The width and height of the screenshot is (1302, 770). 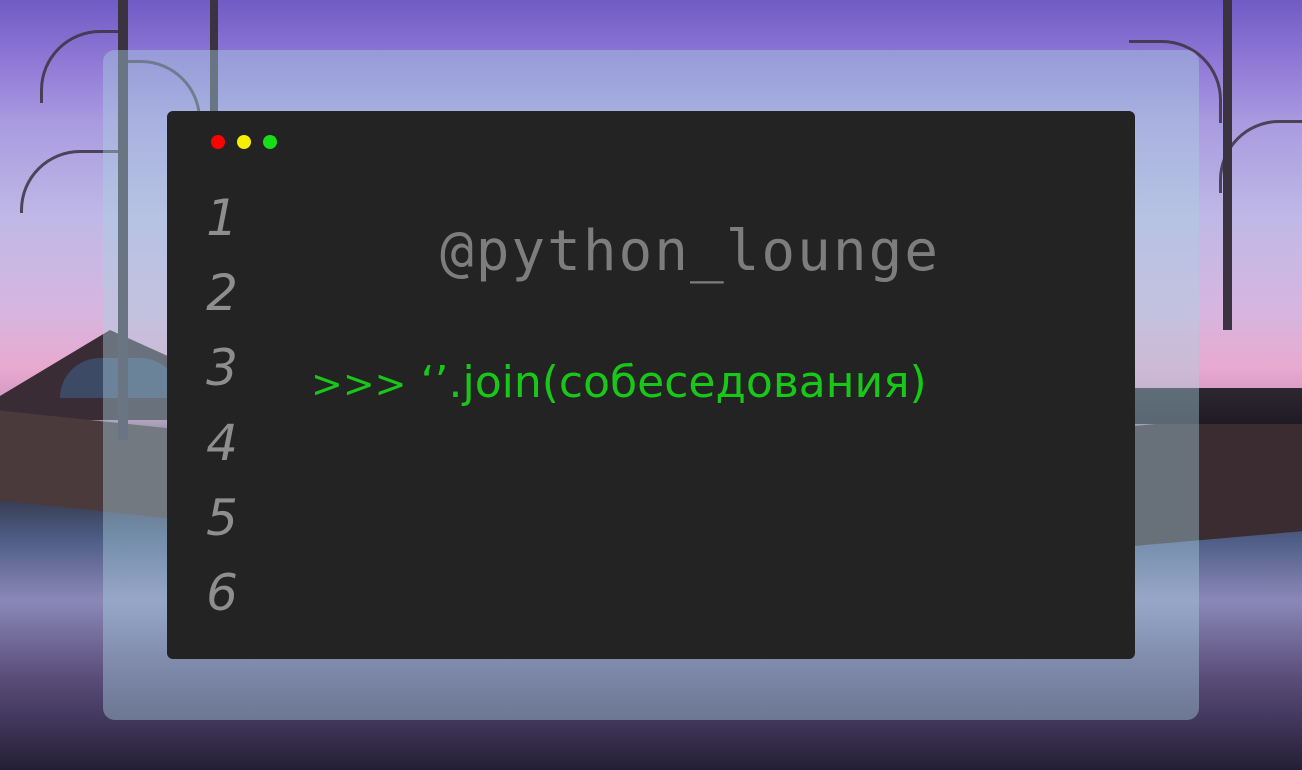 I want to click on window-controls, so click(x=244, y=142).